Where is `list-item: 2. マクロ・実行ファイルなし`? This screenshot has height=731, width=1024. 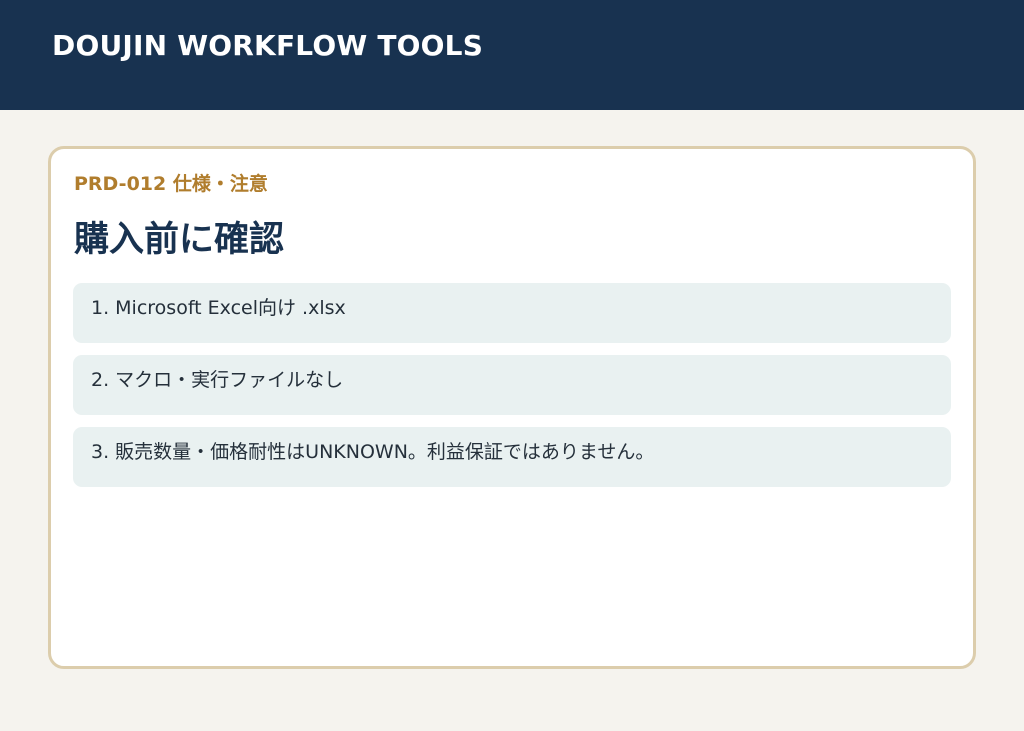 list-item: 2. マクロ・実行ファイルなし is located at coordinates (512, 385).